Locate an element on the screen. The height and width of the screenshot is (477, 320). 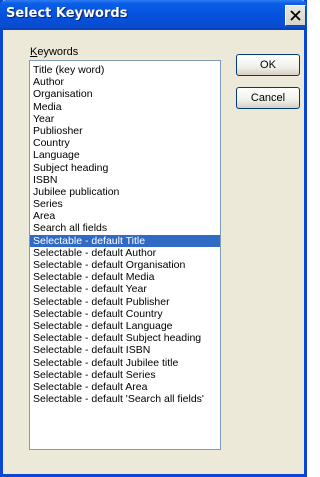
keyword-list-item: Country is located at coordinates (125, 143).